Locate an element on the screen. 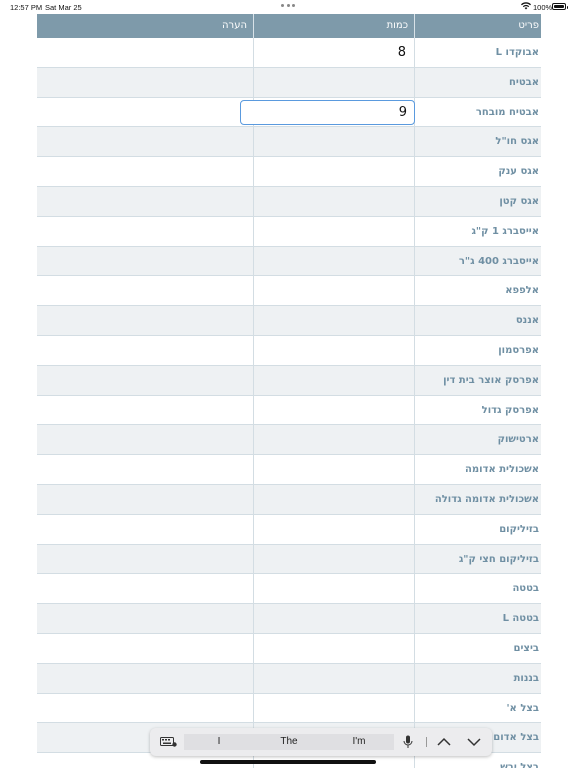  suggestion-1: I is located at coordinates (219, 742).